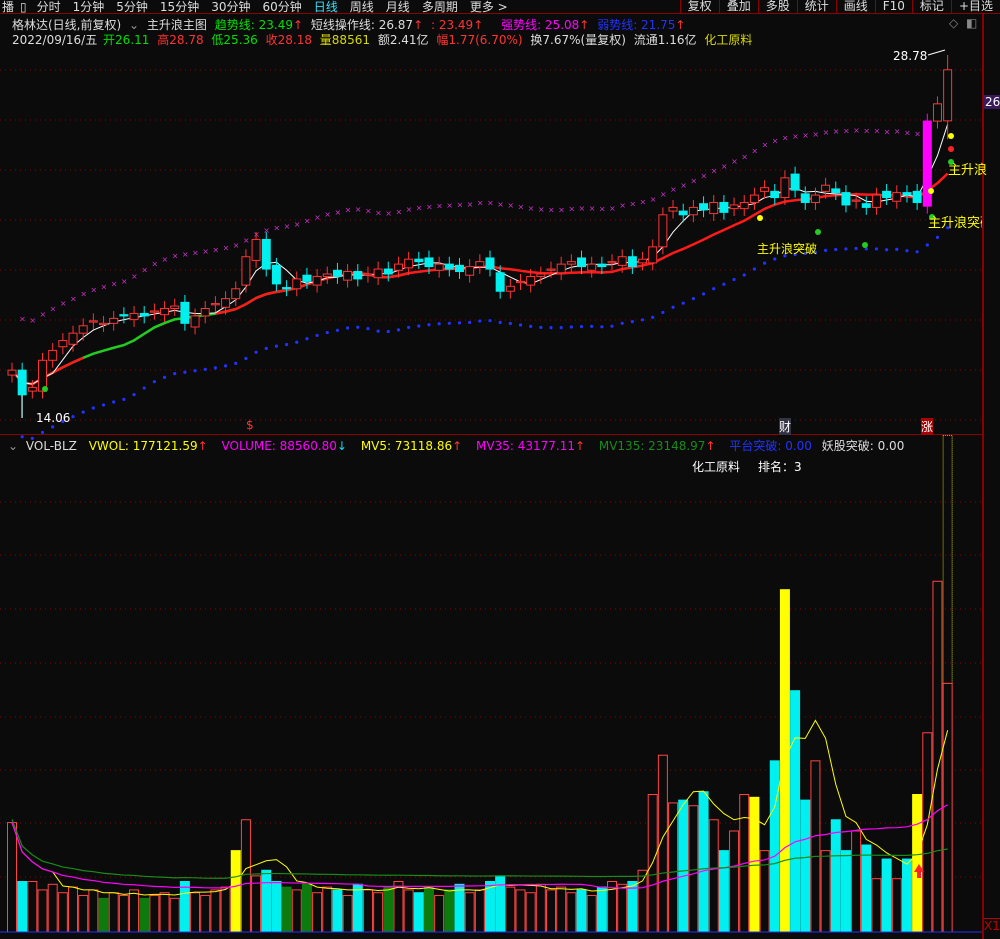  I want to click on panel-divider, so click(491, 434).